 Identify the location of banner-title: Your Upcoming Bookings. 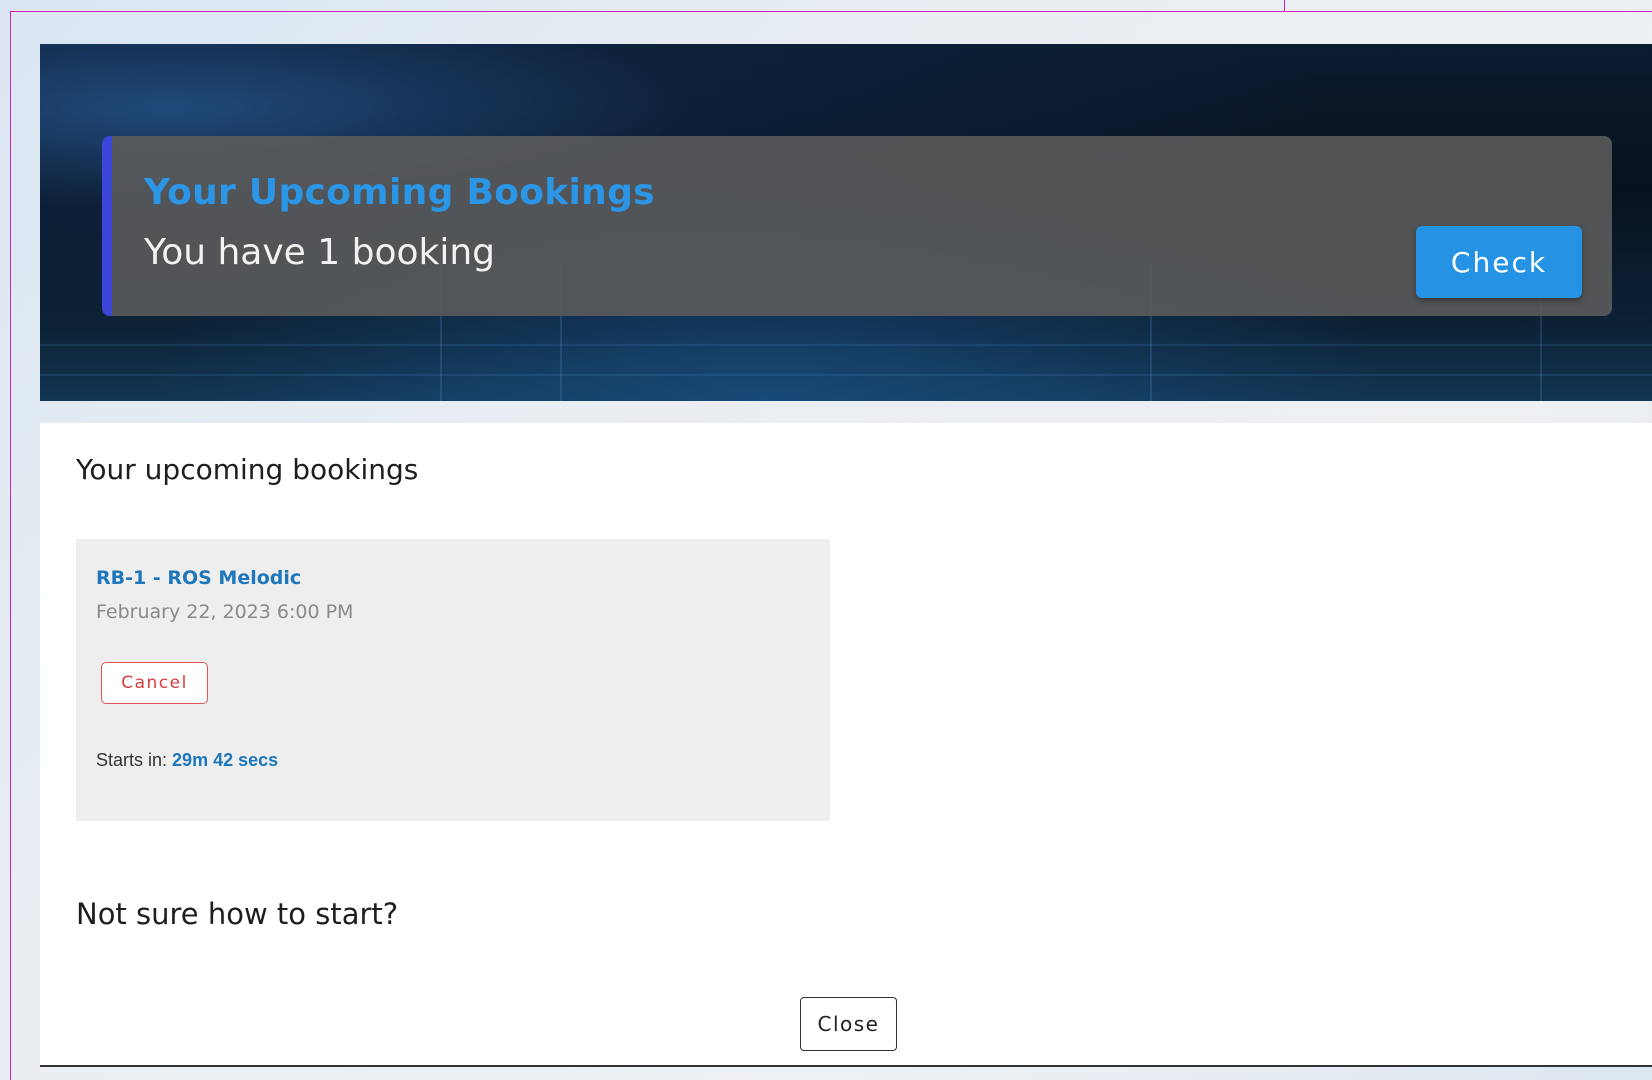
(399, 192).